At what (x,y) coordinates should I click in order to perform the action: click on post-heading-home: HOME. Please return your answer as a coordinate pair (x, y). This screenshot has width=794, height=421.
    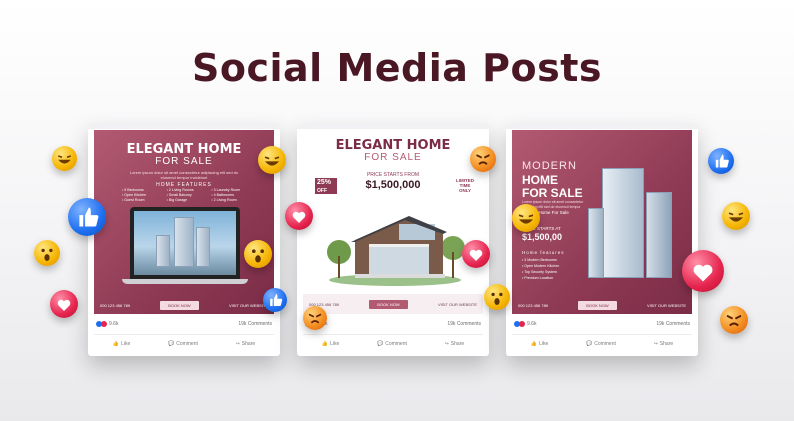
    Looking at the image, I should click on (540, 180).